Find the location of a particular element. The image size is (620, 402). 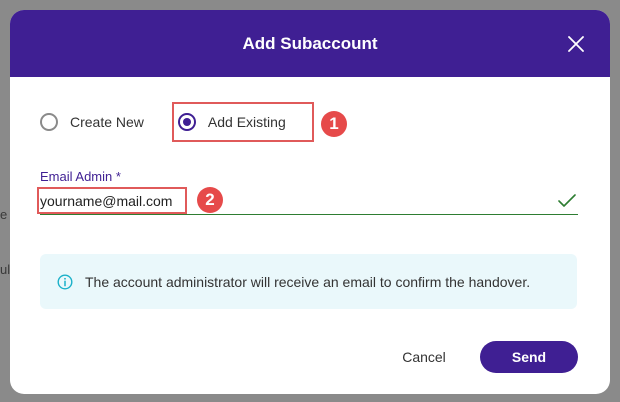

radio-label-create-new: Create New is located at coordinates (107, 122).